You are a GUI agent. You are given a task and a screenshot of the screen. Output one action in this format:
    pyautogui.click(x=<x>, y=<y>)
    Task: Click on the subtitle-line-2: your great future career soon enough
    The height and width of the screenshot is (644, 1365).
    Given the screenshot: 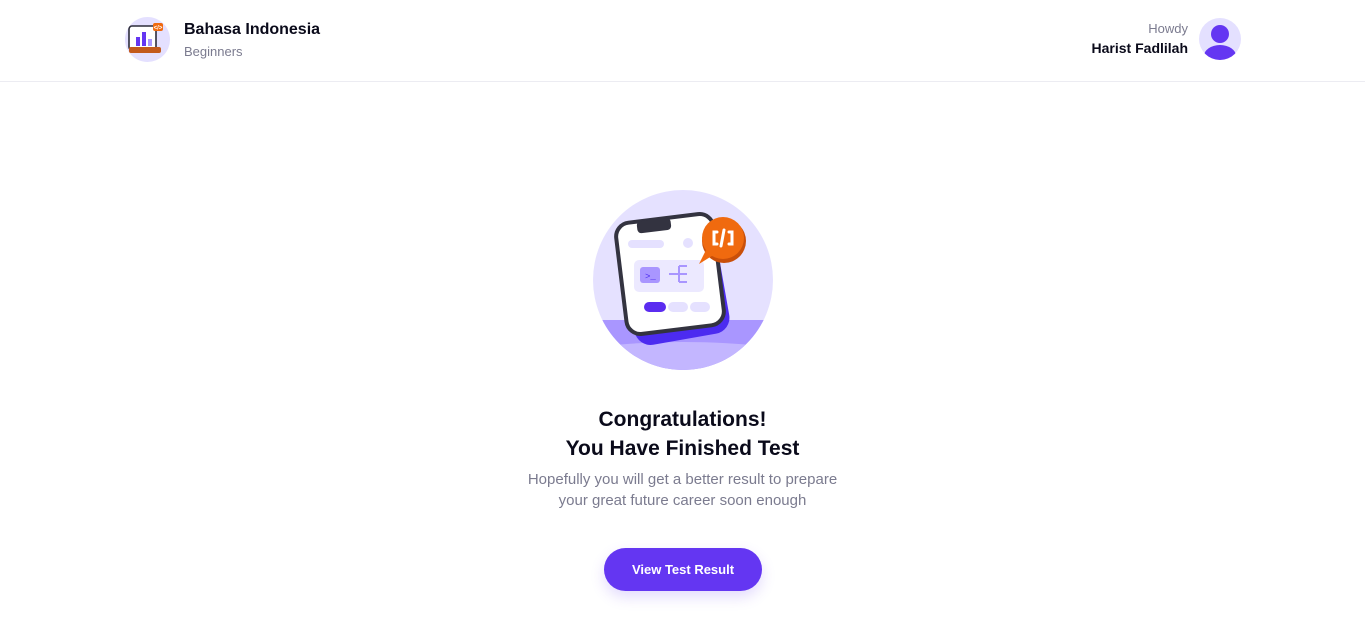 What is the action you would take?
    pyautogui.click(x=682, y=500)
    